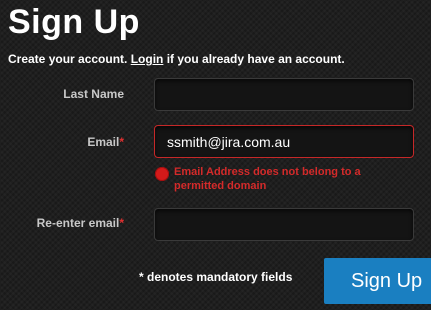 This screenshot has width=431, height=310. I want to click on email-label-text: Email, so click(103, 142).